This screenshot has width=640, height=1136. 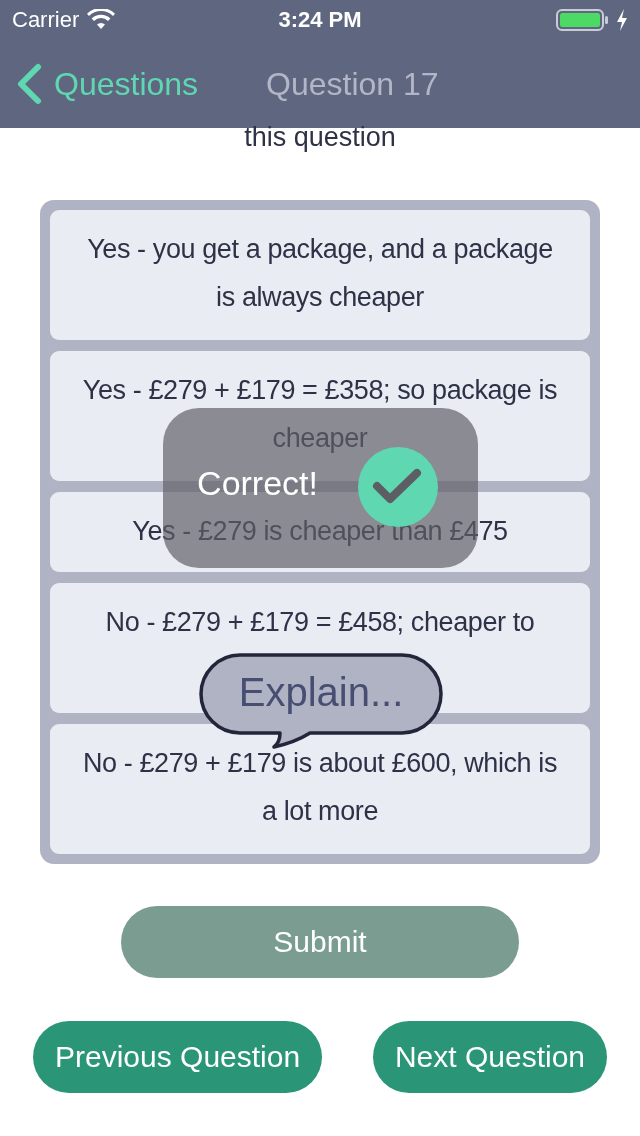 What do you see at coordinates (46, 20) in the screenshot?
I see `carrier-label: Carrier` at bounding box center [46, 20].